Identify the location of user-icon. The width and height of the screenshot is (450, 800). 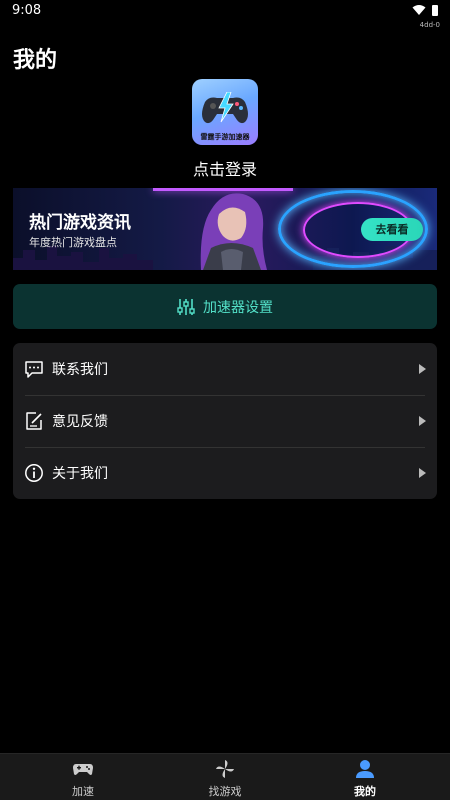
(365, 769).